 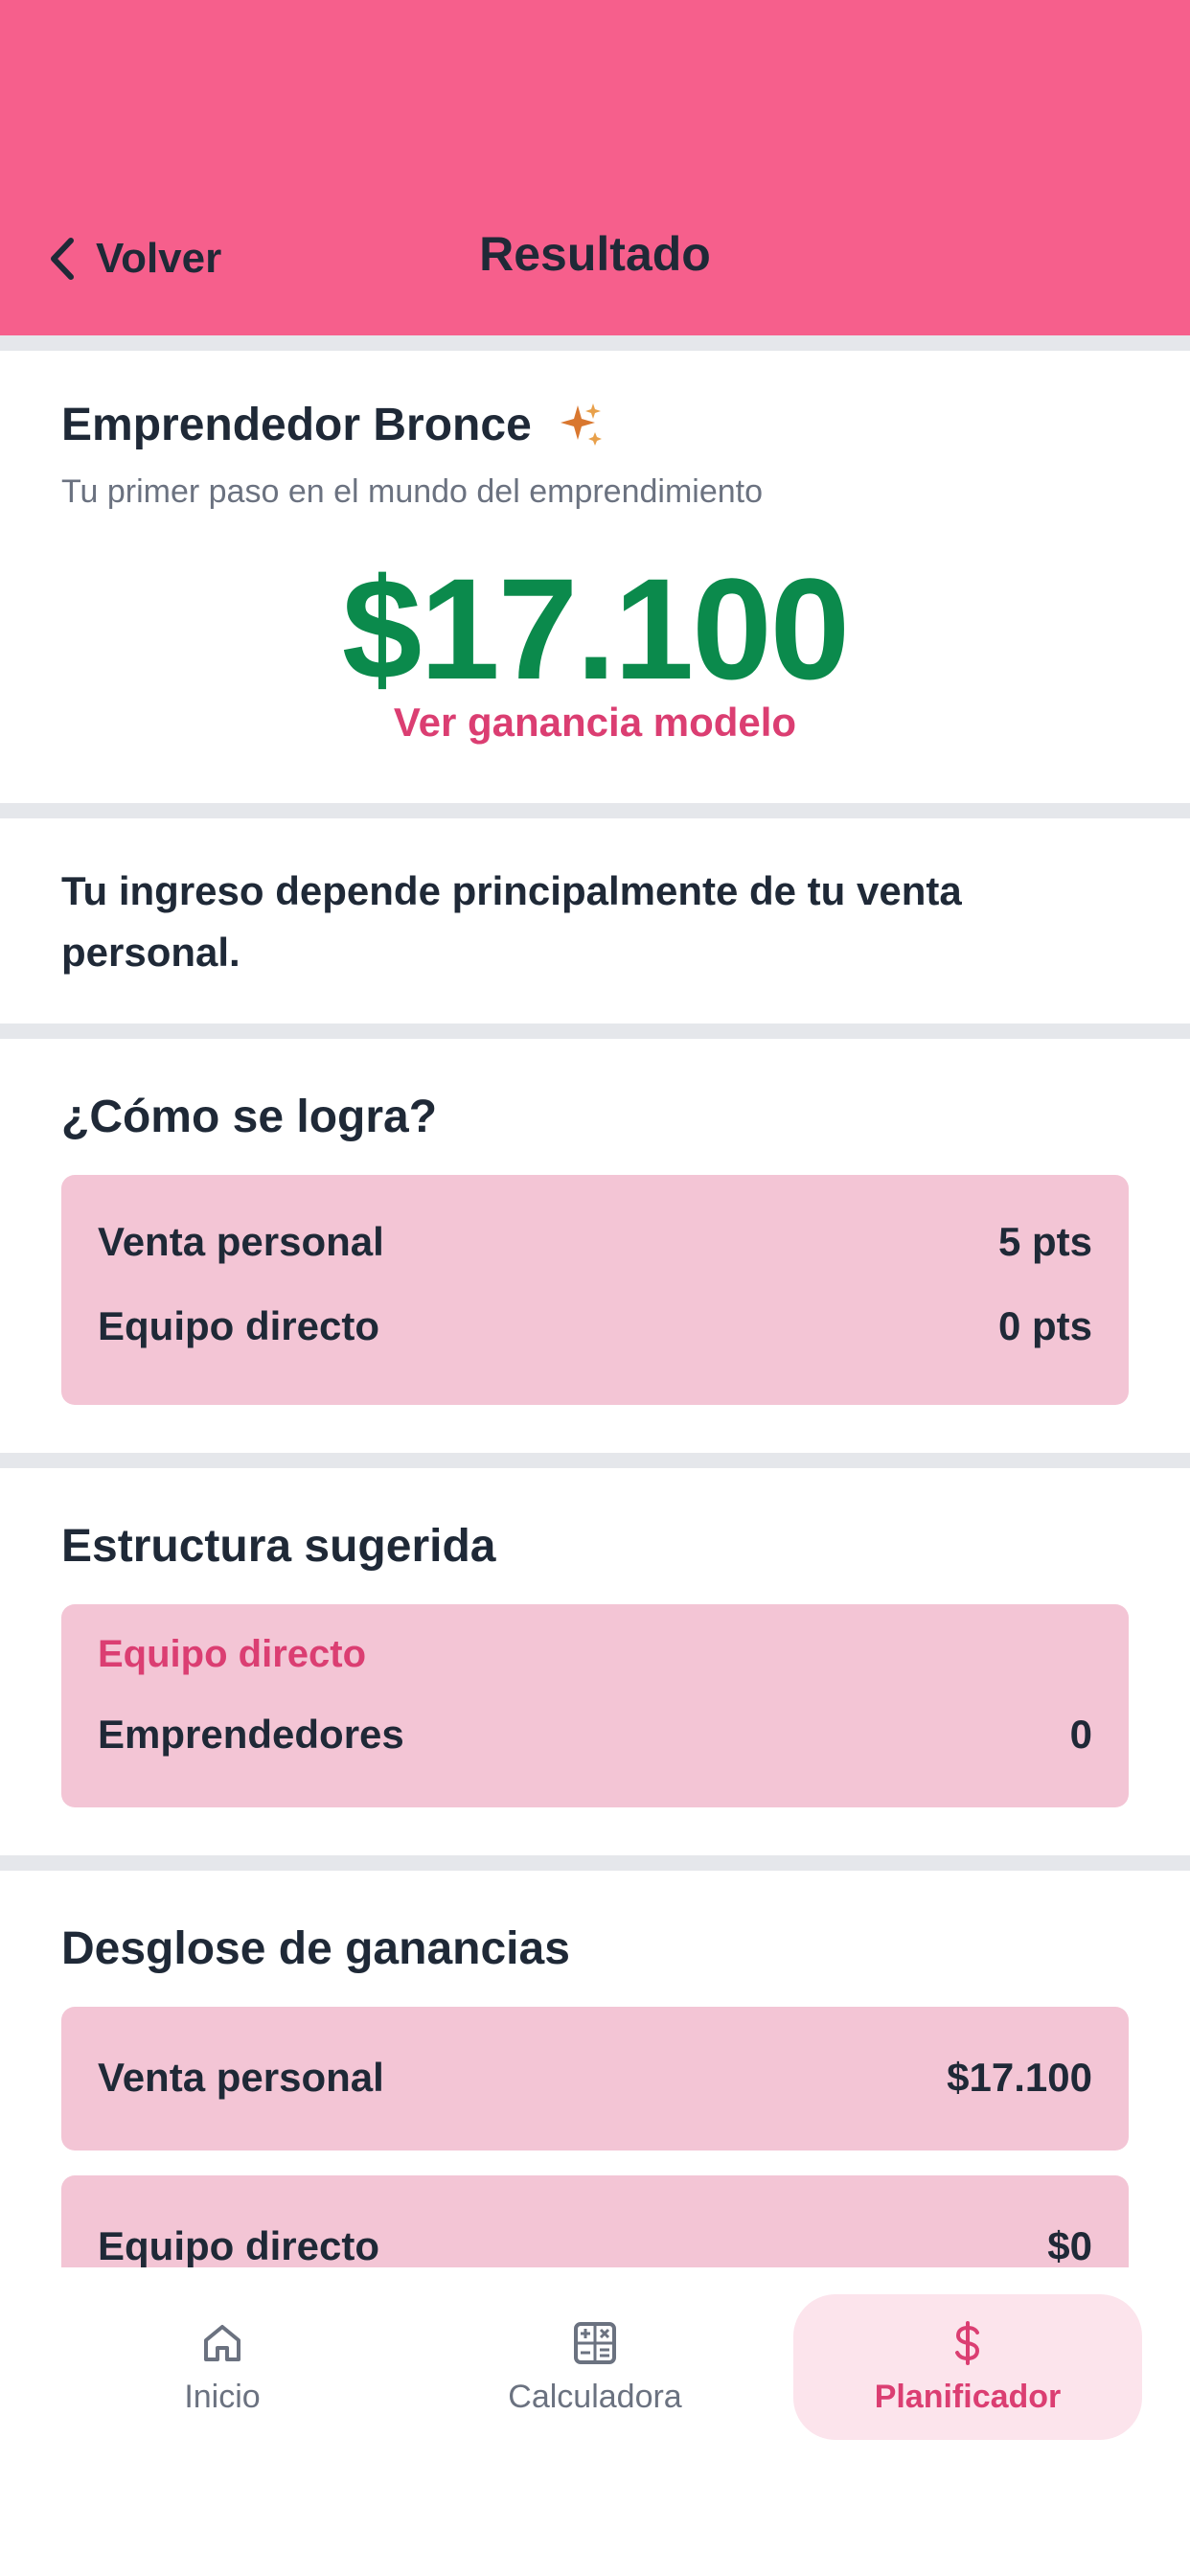 I want to click on structure-group-label: Equipo directo, so click(x=232, y=1654).